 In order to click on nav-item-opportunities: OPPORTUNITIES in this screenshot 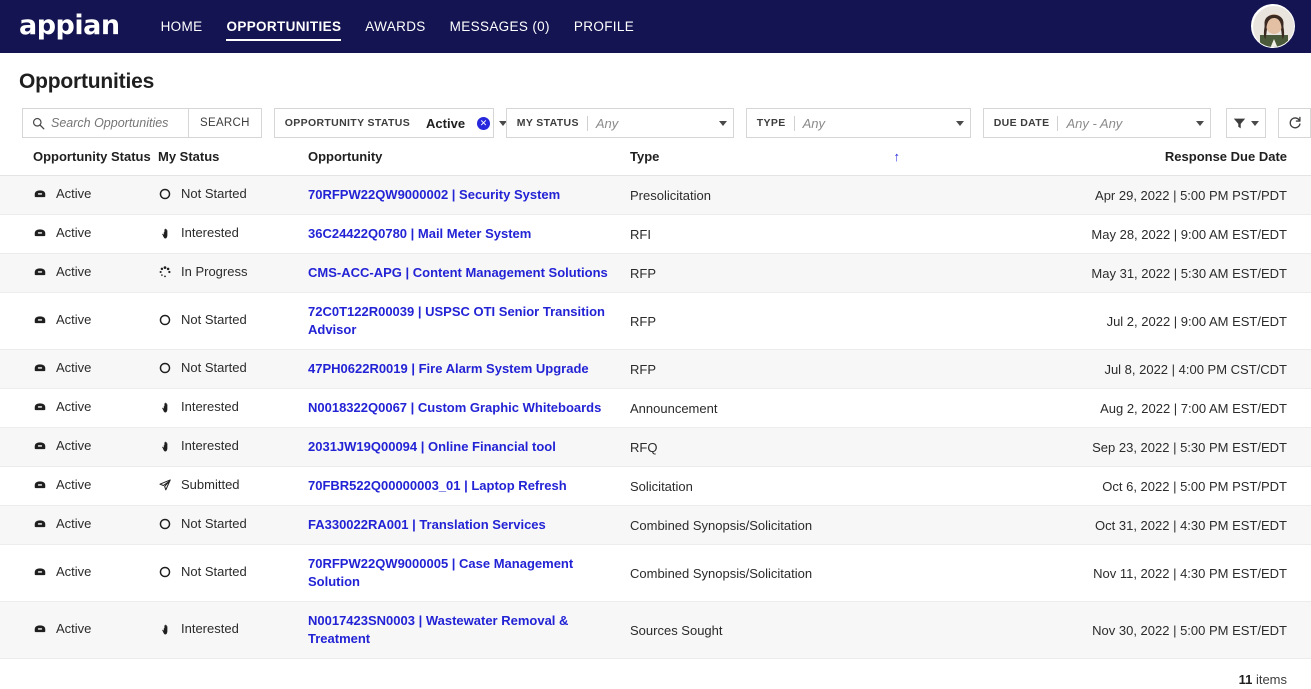, I will do `click(284, 26)`.